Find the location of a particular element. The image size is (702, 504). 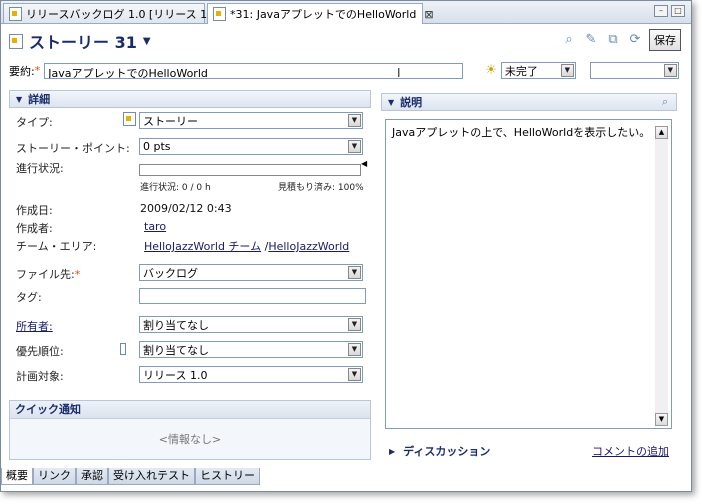

text-cursor-icon: I is located at coordinates (399, 73).